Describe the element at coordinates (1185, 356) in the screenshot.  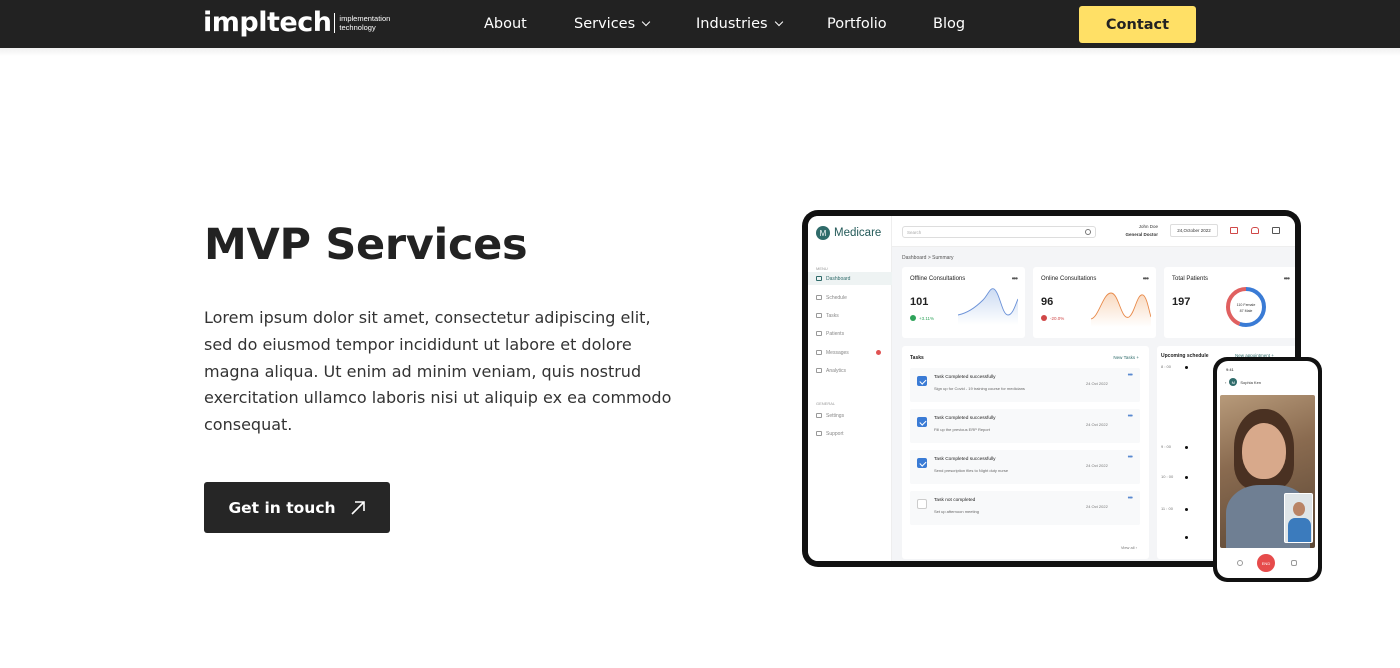
I see `mock-schedule-title: Upcoming schedule` at that location.